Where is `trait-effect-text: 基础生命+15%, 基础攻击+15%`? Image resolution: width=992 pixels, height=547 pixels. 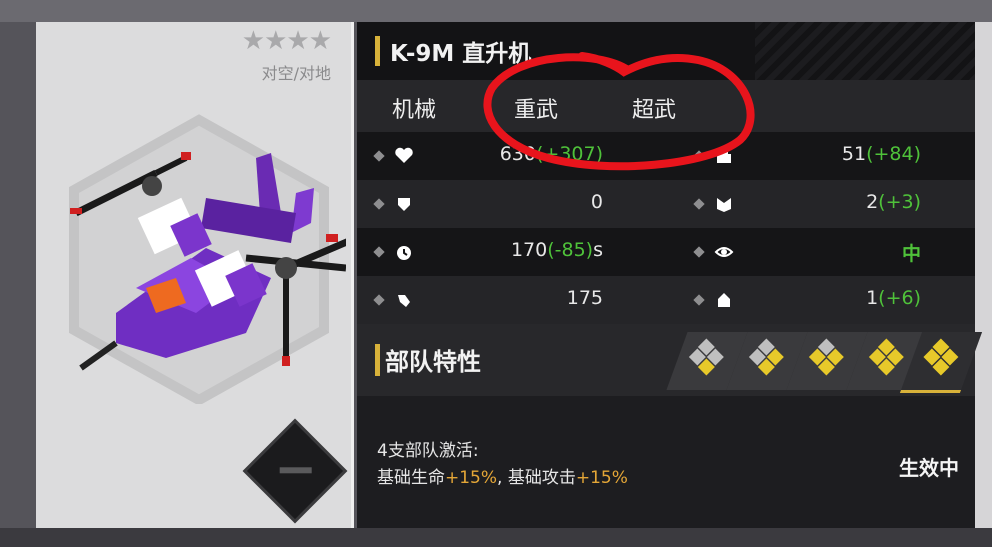
trait-effect-text: 基础生命+15%, 基础攻击+15% is located at coordinates (502, 478).